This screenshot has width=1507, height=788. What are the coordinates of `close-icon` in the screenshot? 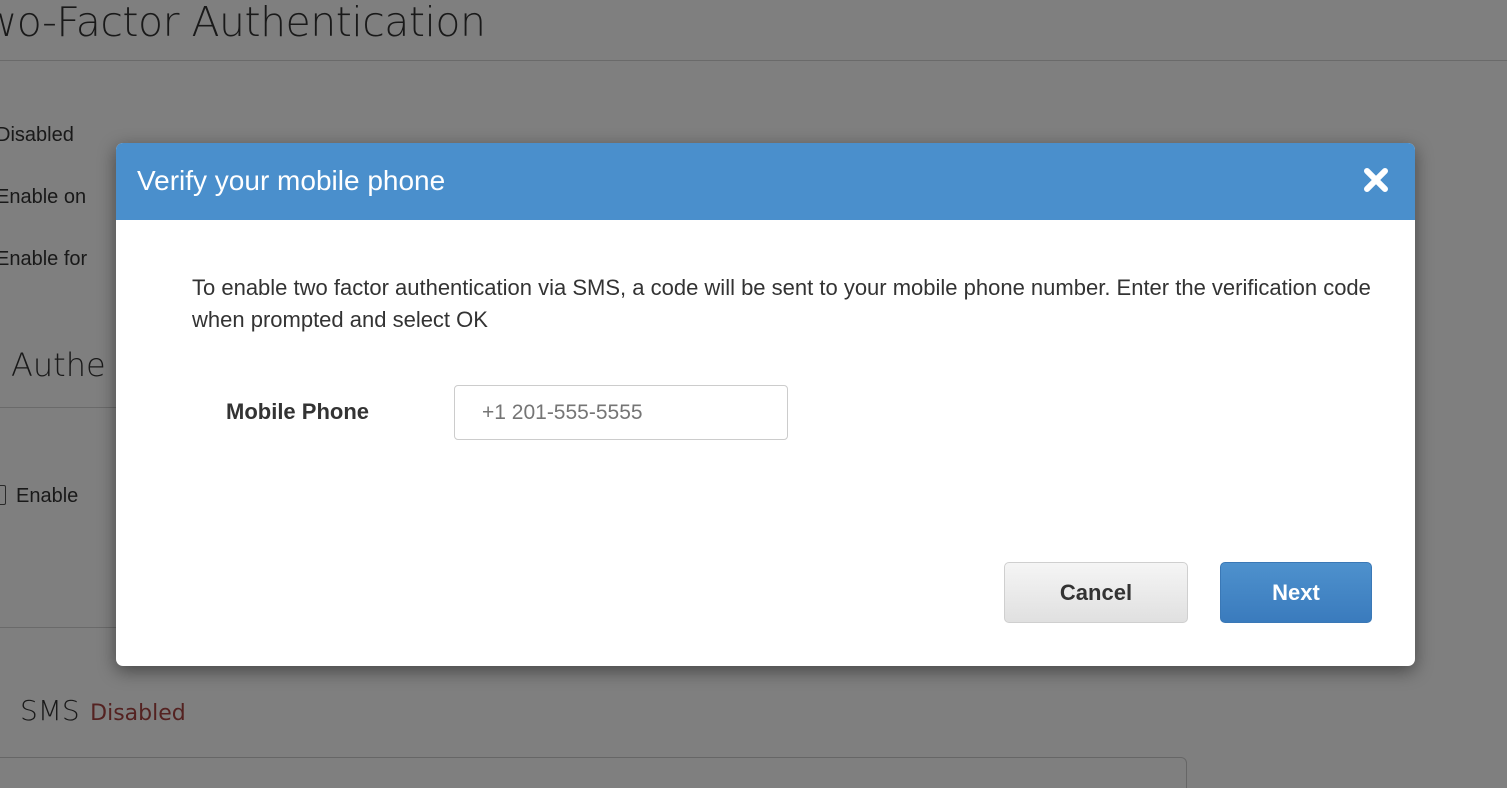 It's located at (1376, 180).